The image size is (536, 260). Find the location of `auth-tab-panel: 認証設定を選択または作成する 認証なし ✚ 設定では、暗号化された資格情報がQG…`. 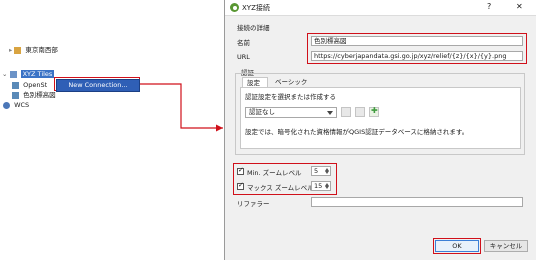

auth-tab-panel: 認証設定を選択または作成する 認証なし ✚ 設定では、暗号化された資格情報がQG… is located at coordinates (380, 118).